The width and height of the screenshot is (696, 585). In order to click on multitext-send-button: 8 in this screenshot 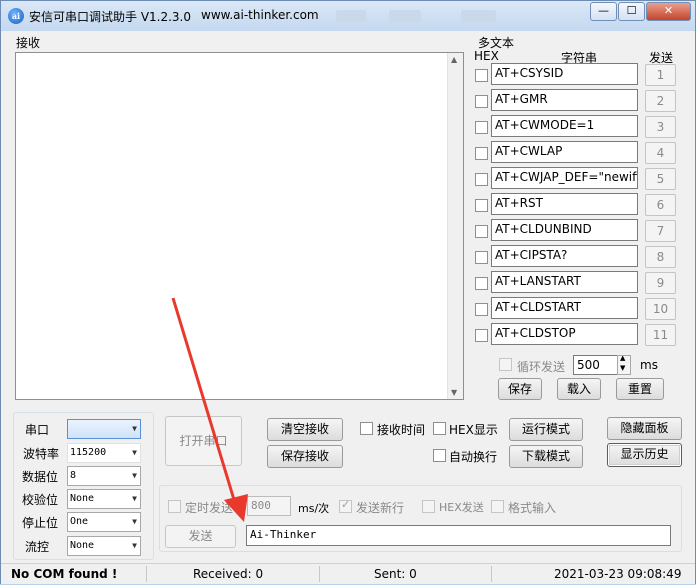, I will do `click(660, 257)`.